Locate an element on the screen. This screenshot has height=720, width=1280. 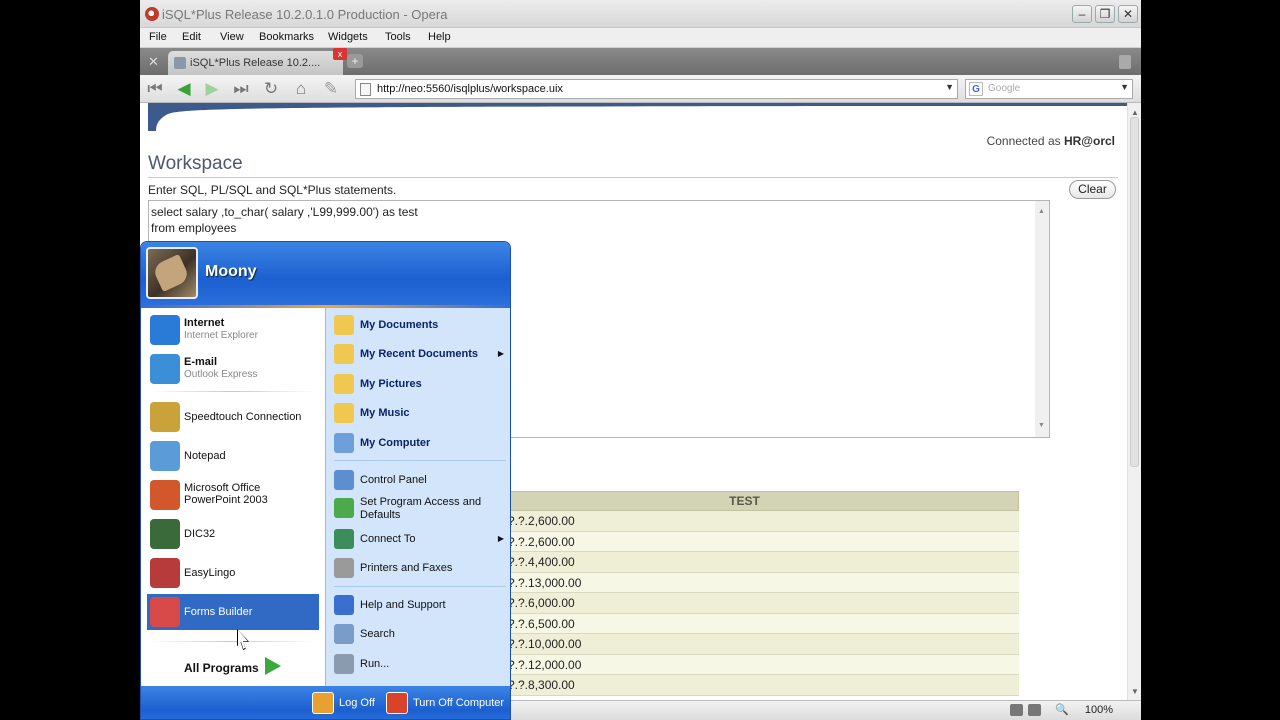
menu-edit: Edit is located at coordinates (191, 37).